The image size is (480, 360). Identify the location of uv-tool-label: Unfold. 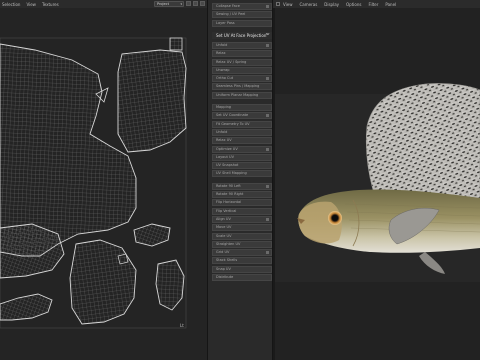
(222, 131).